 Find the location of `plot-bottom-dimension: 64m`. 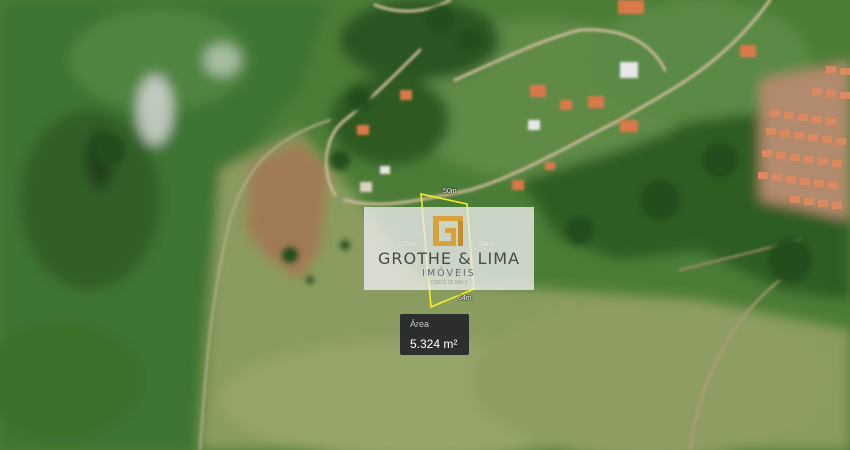

plot-bottom-dimension: 64m is located at coordinates (465, 298).